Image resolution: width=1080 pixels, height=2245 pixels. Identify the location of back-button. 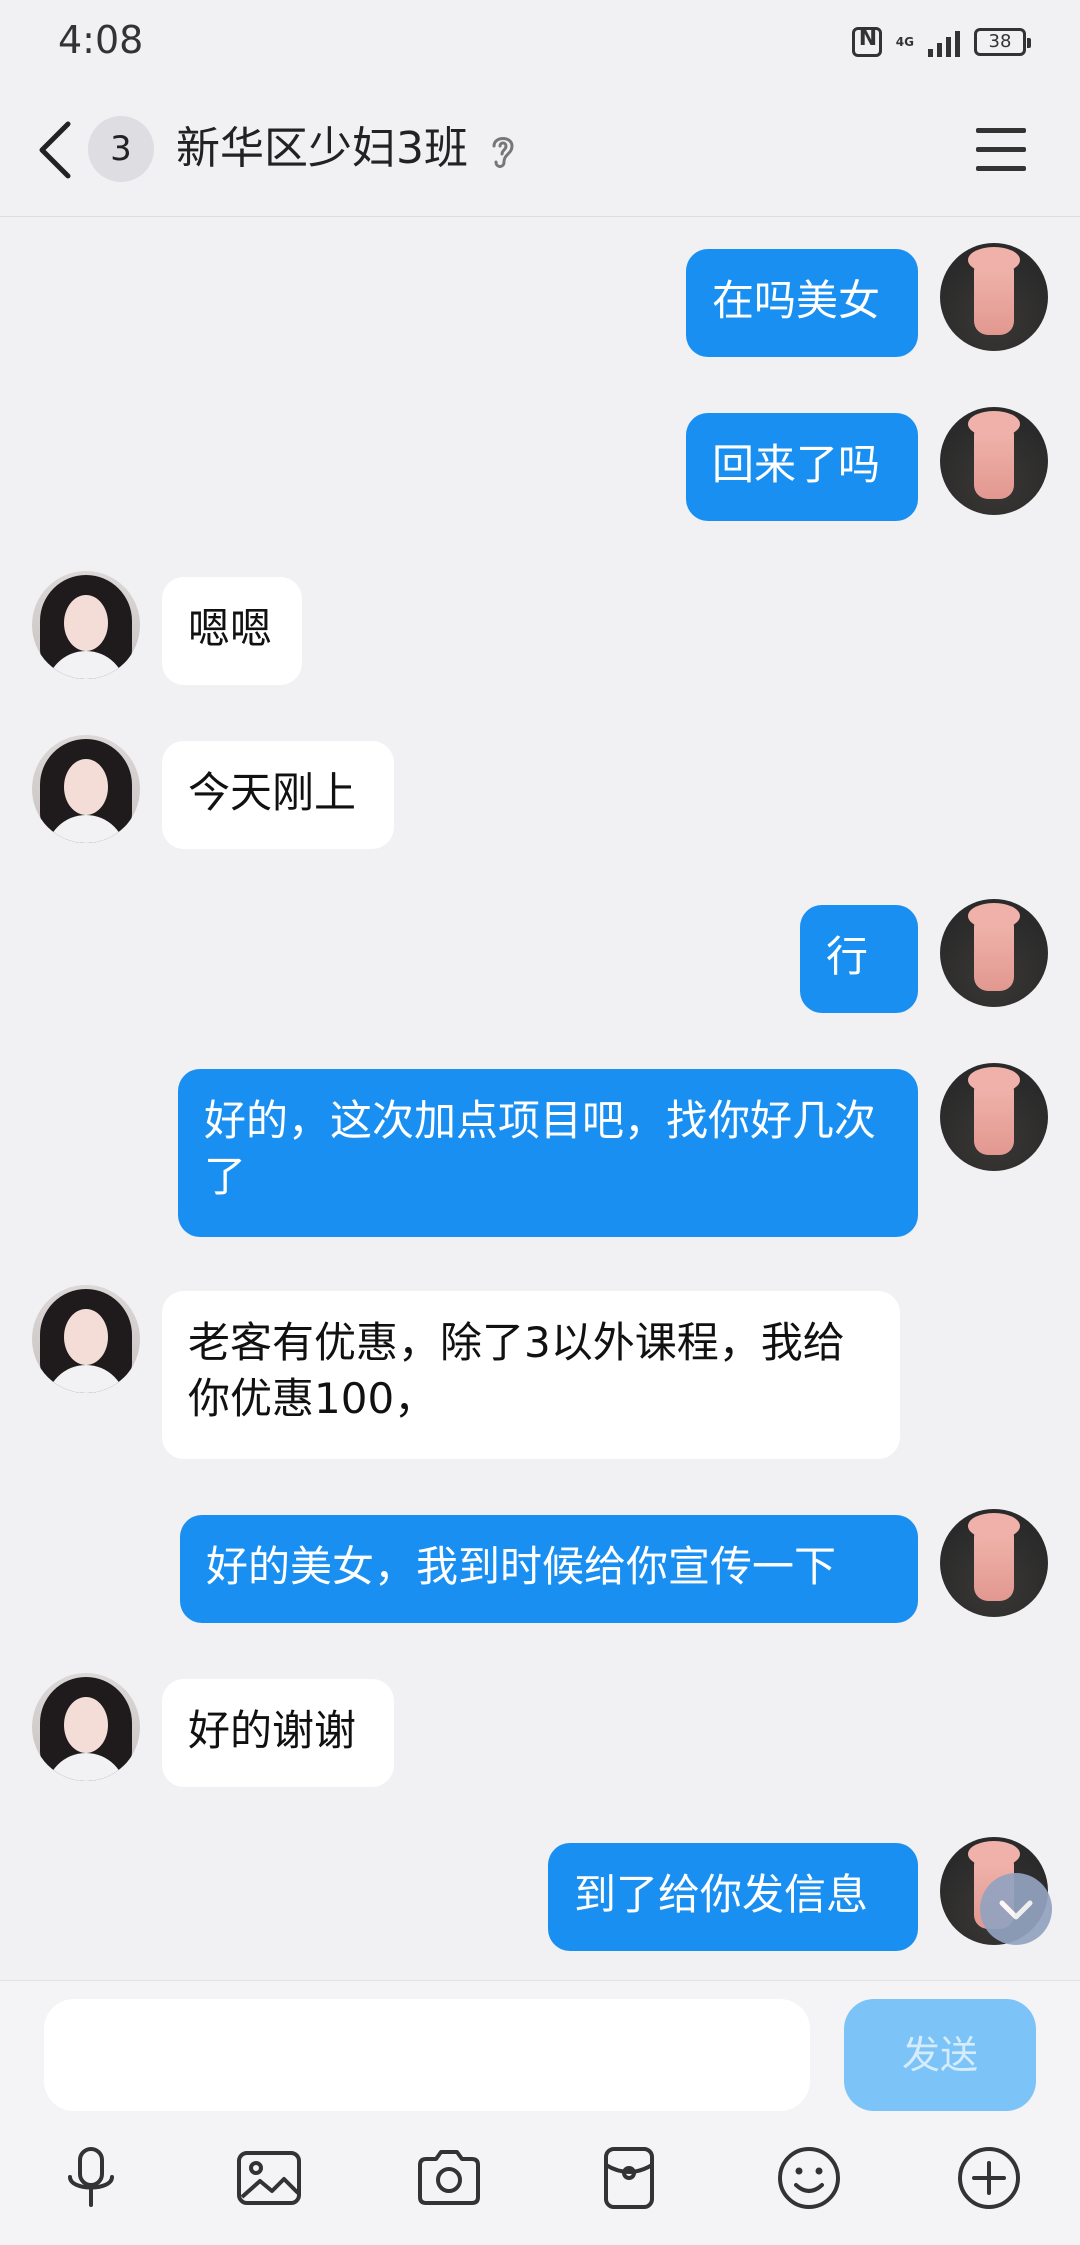
(56, 150).